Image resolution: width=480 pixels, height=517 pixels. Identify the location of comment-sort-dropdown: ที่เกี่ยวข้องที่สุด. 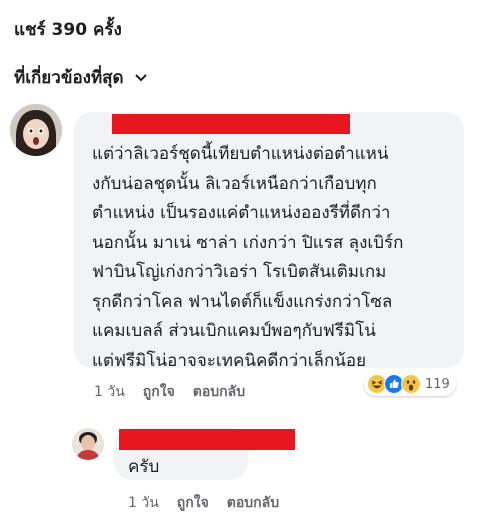
(81, 77).